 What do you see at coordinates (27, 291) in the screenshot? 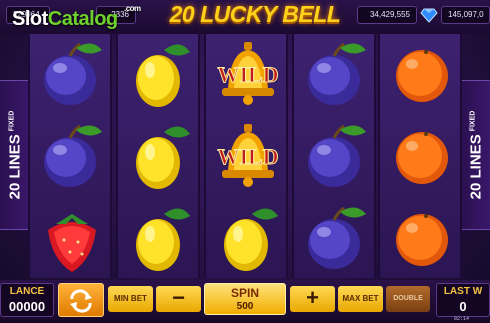
I see `balance-label: LANCE` at bounding box center [27, 291].